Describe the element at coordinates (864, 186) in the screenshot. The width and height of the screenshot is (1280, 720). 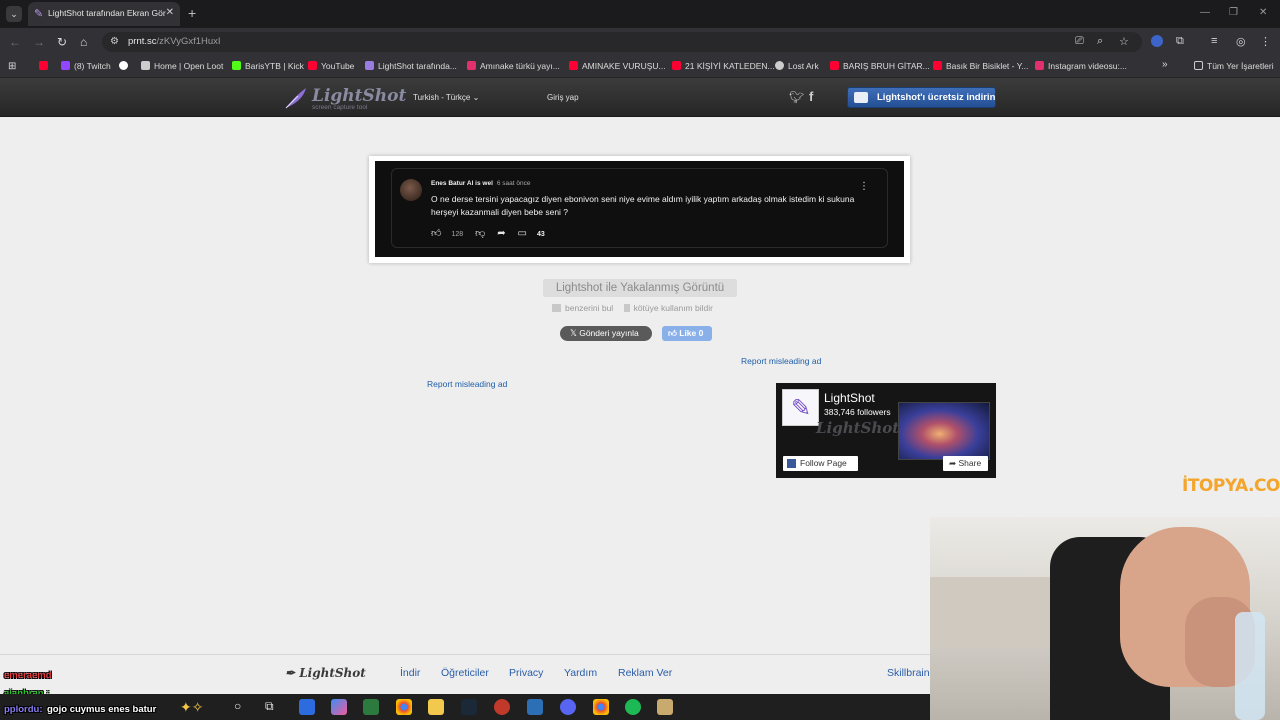
I see `more-options-icon: ⋮` at that location.